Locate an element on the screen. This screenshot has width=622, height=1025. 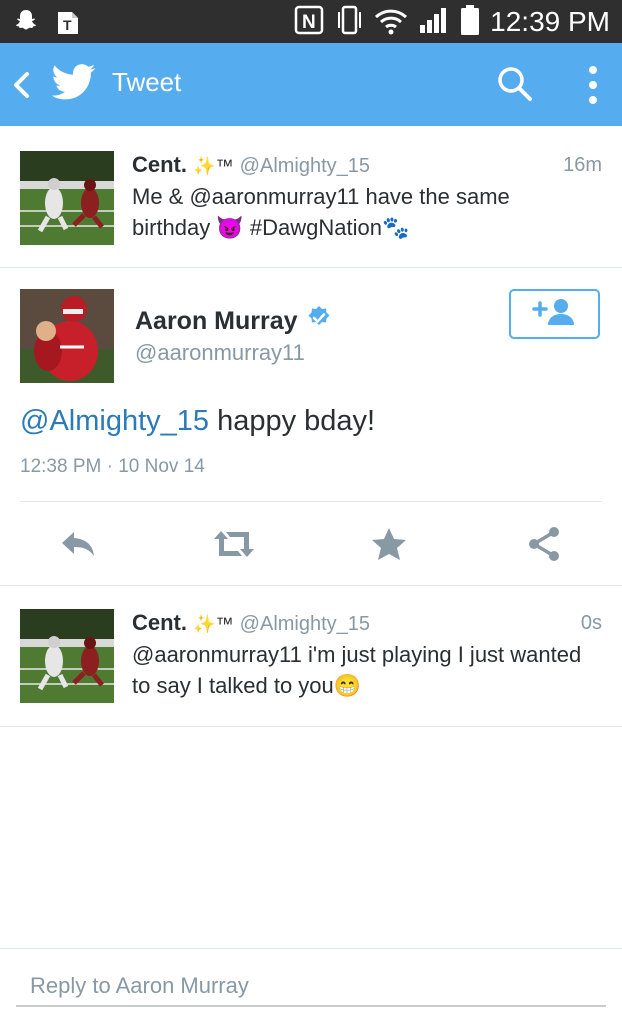
reply-icon is located at coordinates (78, 544).